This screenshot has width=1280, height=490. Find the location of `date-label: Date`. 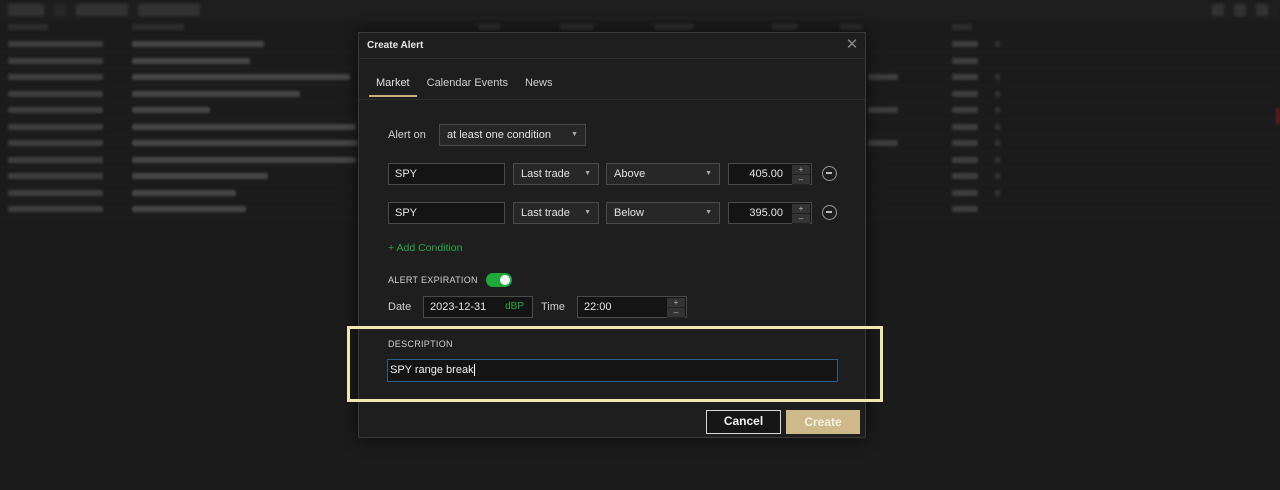

date-label: Date is located at coordinates (400, 307).